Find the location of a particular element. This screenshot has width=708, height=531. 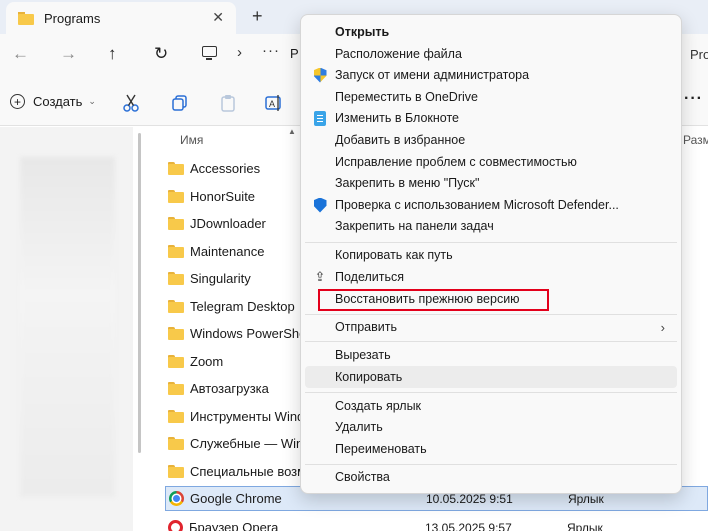

file-name: Браузер Opera is located at coordinates (234, 525).